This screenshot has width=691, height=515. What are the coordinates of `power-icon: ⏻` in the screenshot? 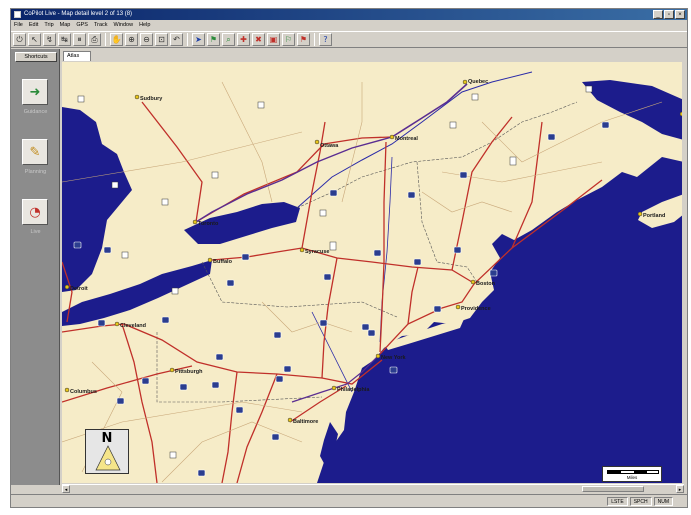 It's located at (19, 39).